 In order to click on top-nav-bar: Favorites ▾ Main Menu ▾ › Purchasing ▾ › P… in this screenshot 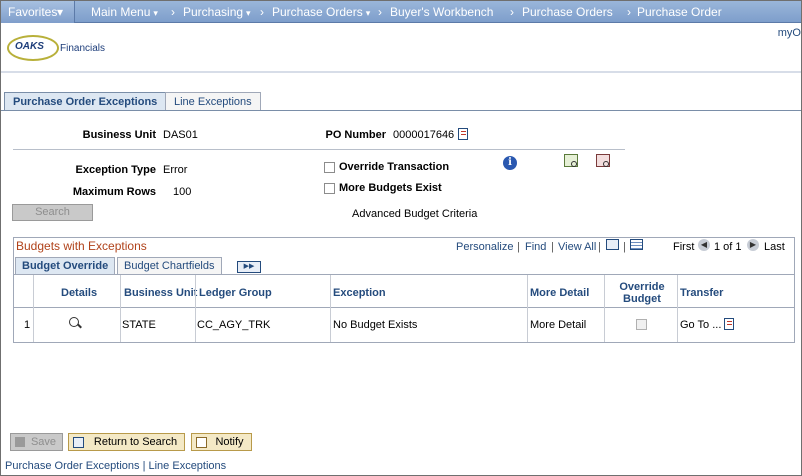, I will do `click(401, 12)`.